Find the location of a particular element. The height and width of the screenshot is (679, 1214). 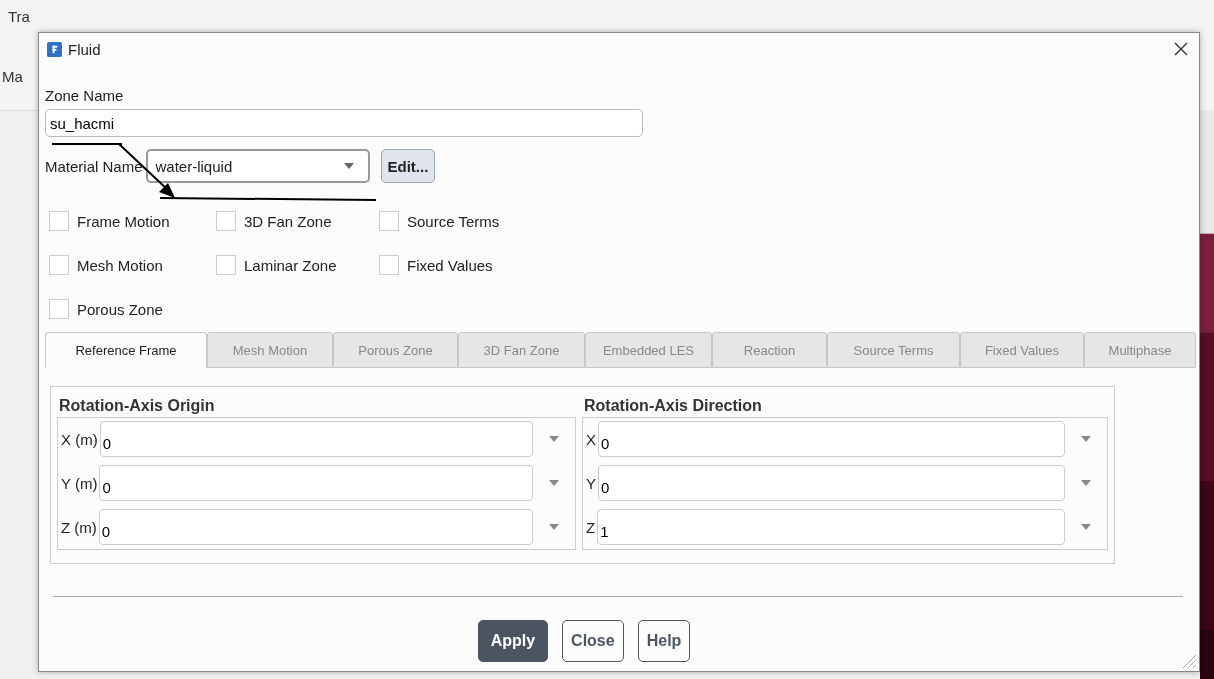

field-label: X (m) is located at coordinates (79, 439).